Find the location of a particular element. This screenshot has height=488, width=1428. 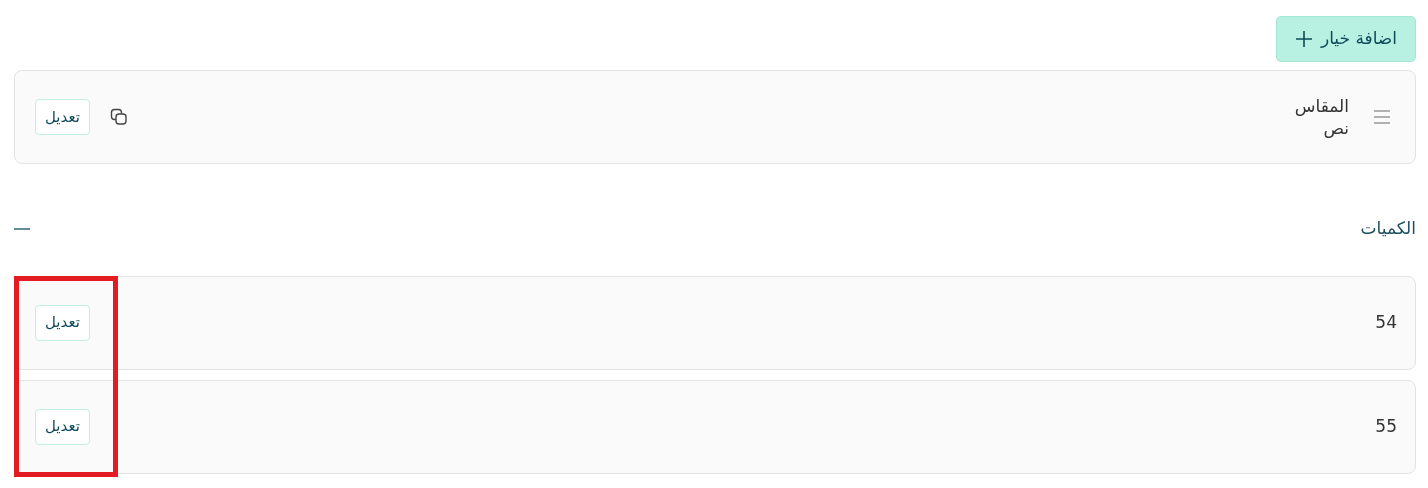

collapse-icon is located at coordinates (22, 228).